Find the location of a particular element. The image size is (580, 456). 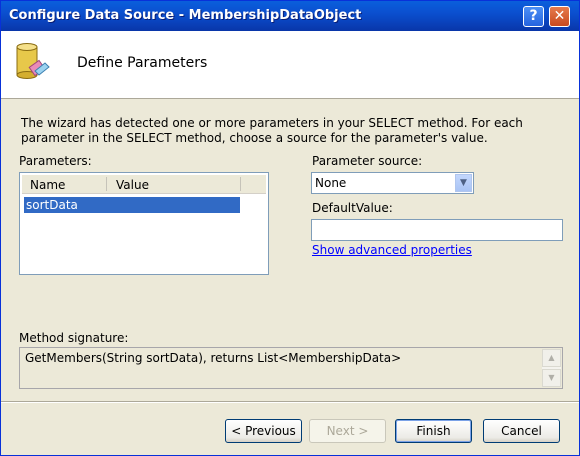

next-button: Next > is located at coordinates (347, 431).